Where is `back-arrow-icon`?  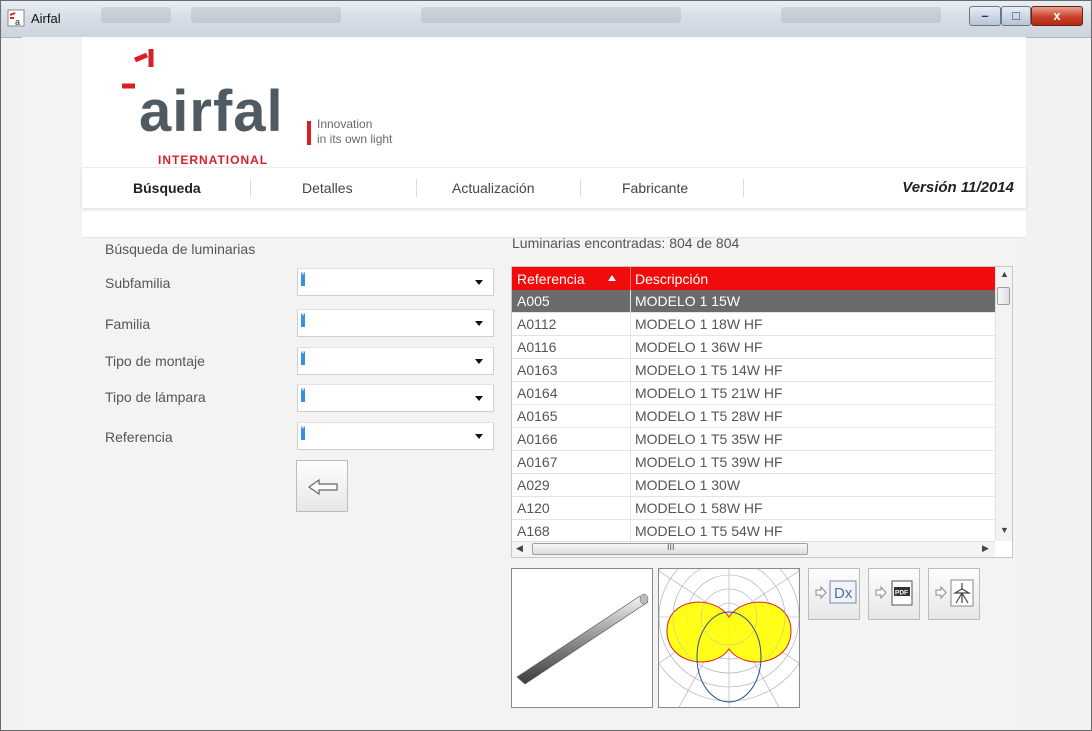
back-arrow-icon is located at coordinates (322, 487).